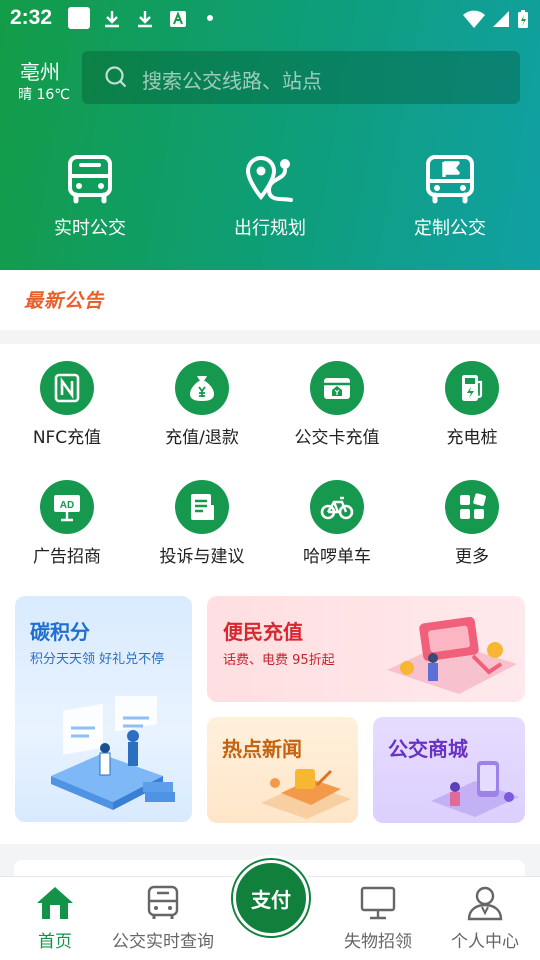 The height and width of the screenshot is (960, 540). Describe the element at coordinates (163, 942) in the screenshot. I see `tab-label: 公交实时查询` at that location.